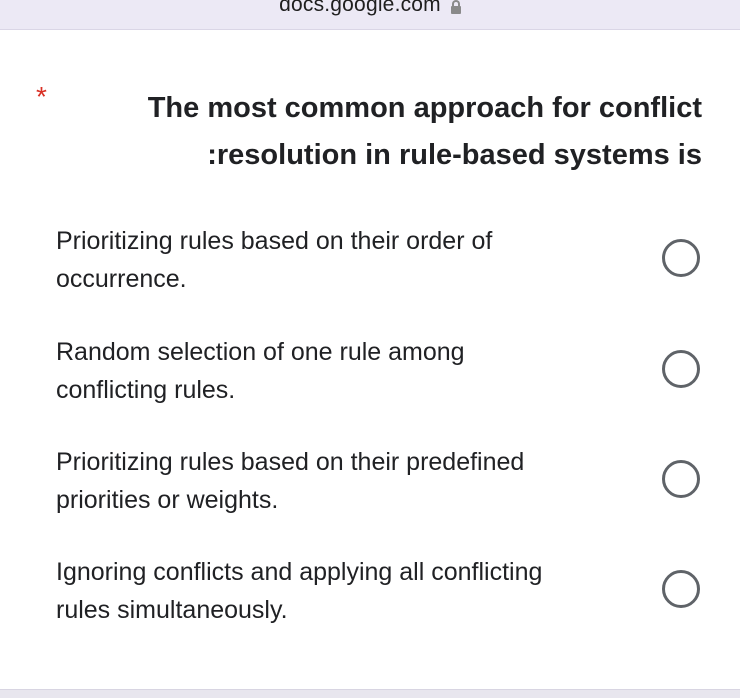 This screenshot has width=740, height=698. What do you see at coordinates (455, 7) in the screenshot?
I see `lock-icon` at bounding box center [455, 7].